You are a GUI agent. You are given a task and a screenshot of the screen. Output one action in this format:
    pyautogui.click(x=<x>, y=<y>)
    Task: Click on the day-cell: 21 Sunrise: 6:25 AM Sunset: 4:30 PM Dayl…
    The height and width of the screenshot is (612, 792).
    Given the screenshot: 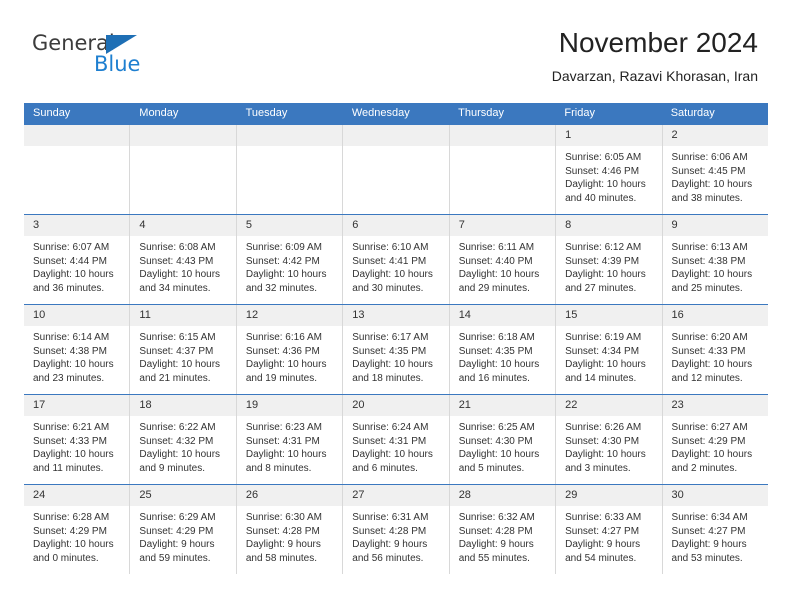 What is the action you would take?
    pyautogui.click(x=502, y=439)
    